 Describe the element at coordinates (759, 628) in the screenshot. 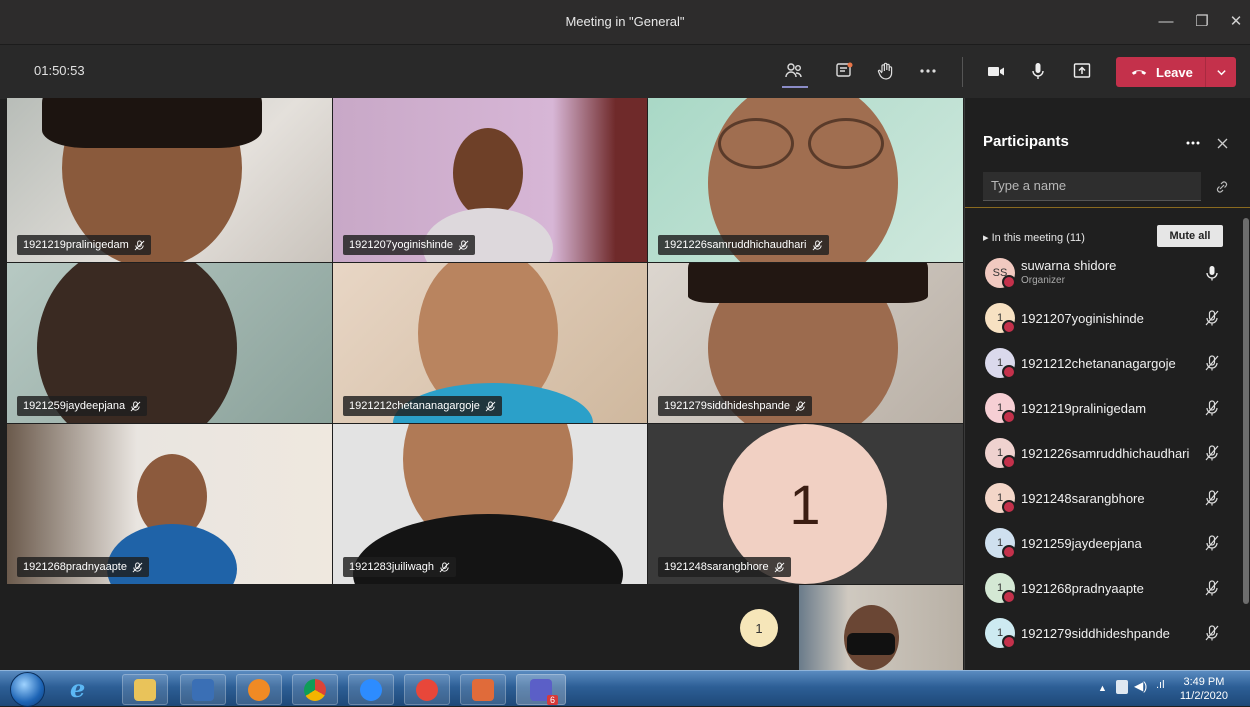

I see `overflow-participants-badge: 1` at that location.